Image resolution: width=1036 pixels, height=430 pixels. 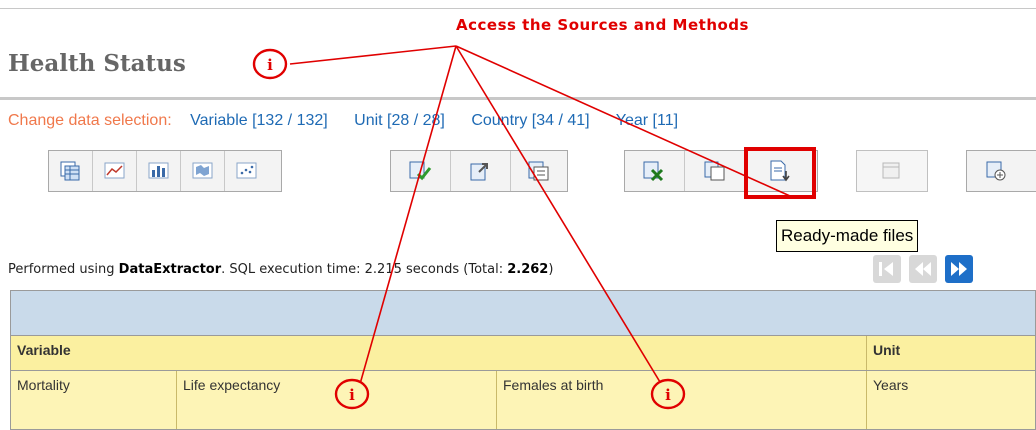 I want to click on table-header-row: Variable Unit, so click(x=523, y=353).